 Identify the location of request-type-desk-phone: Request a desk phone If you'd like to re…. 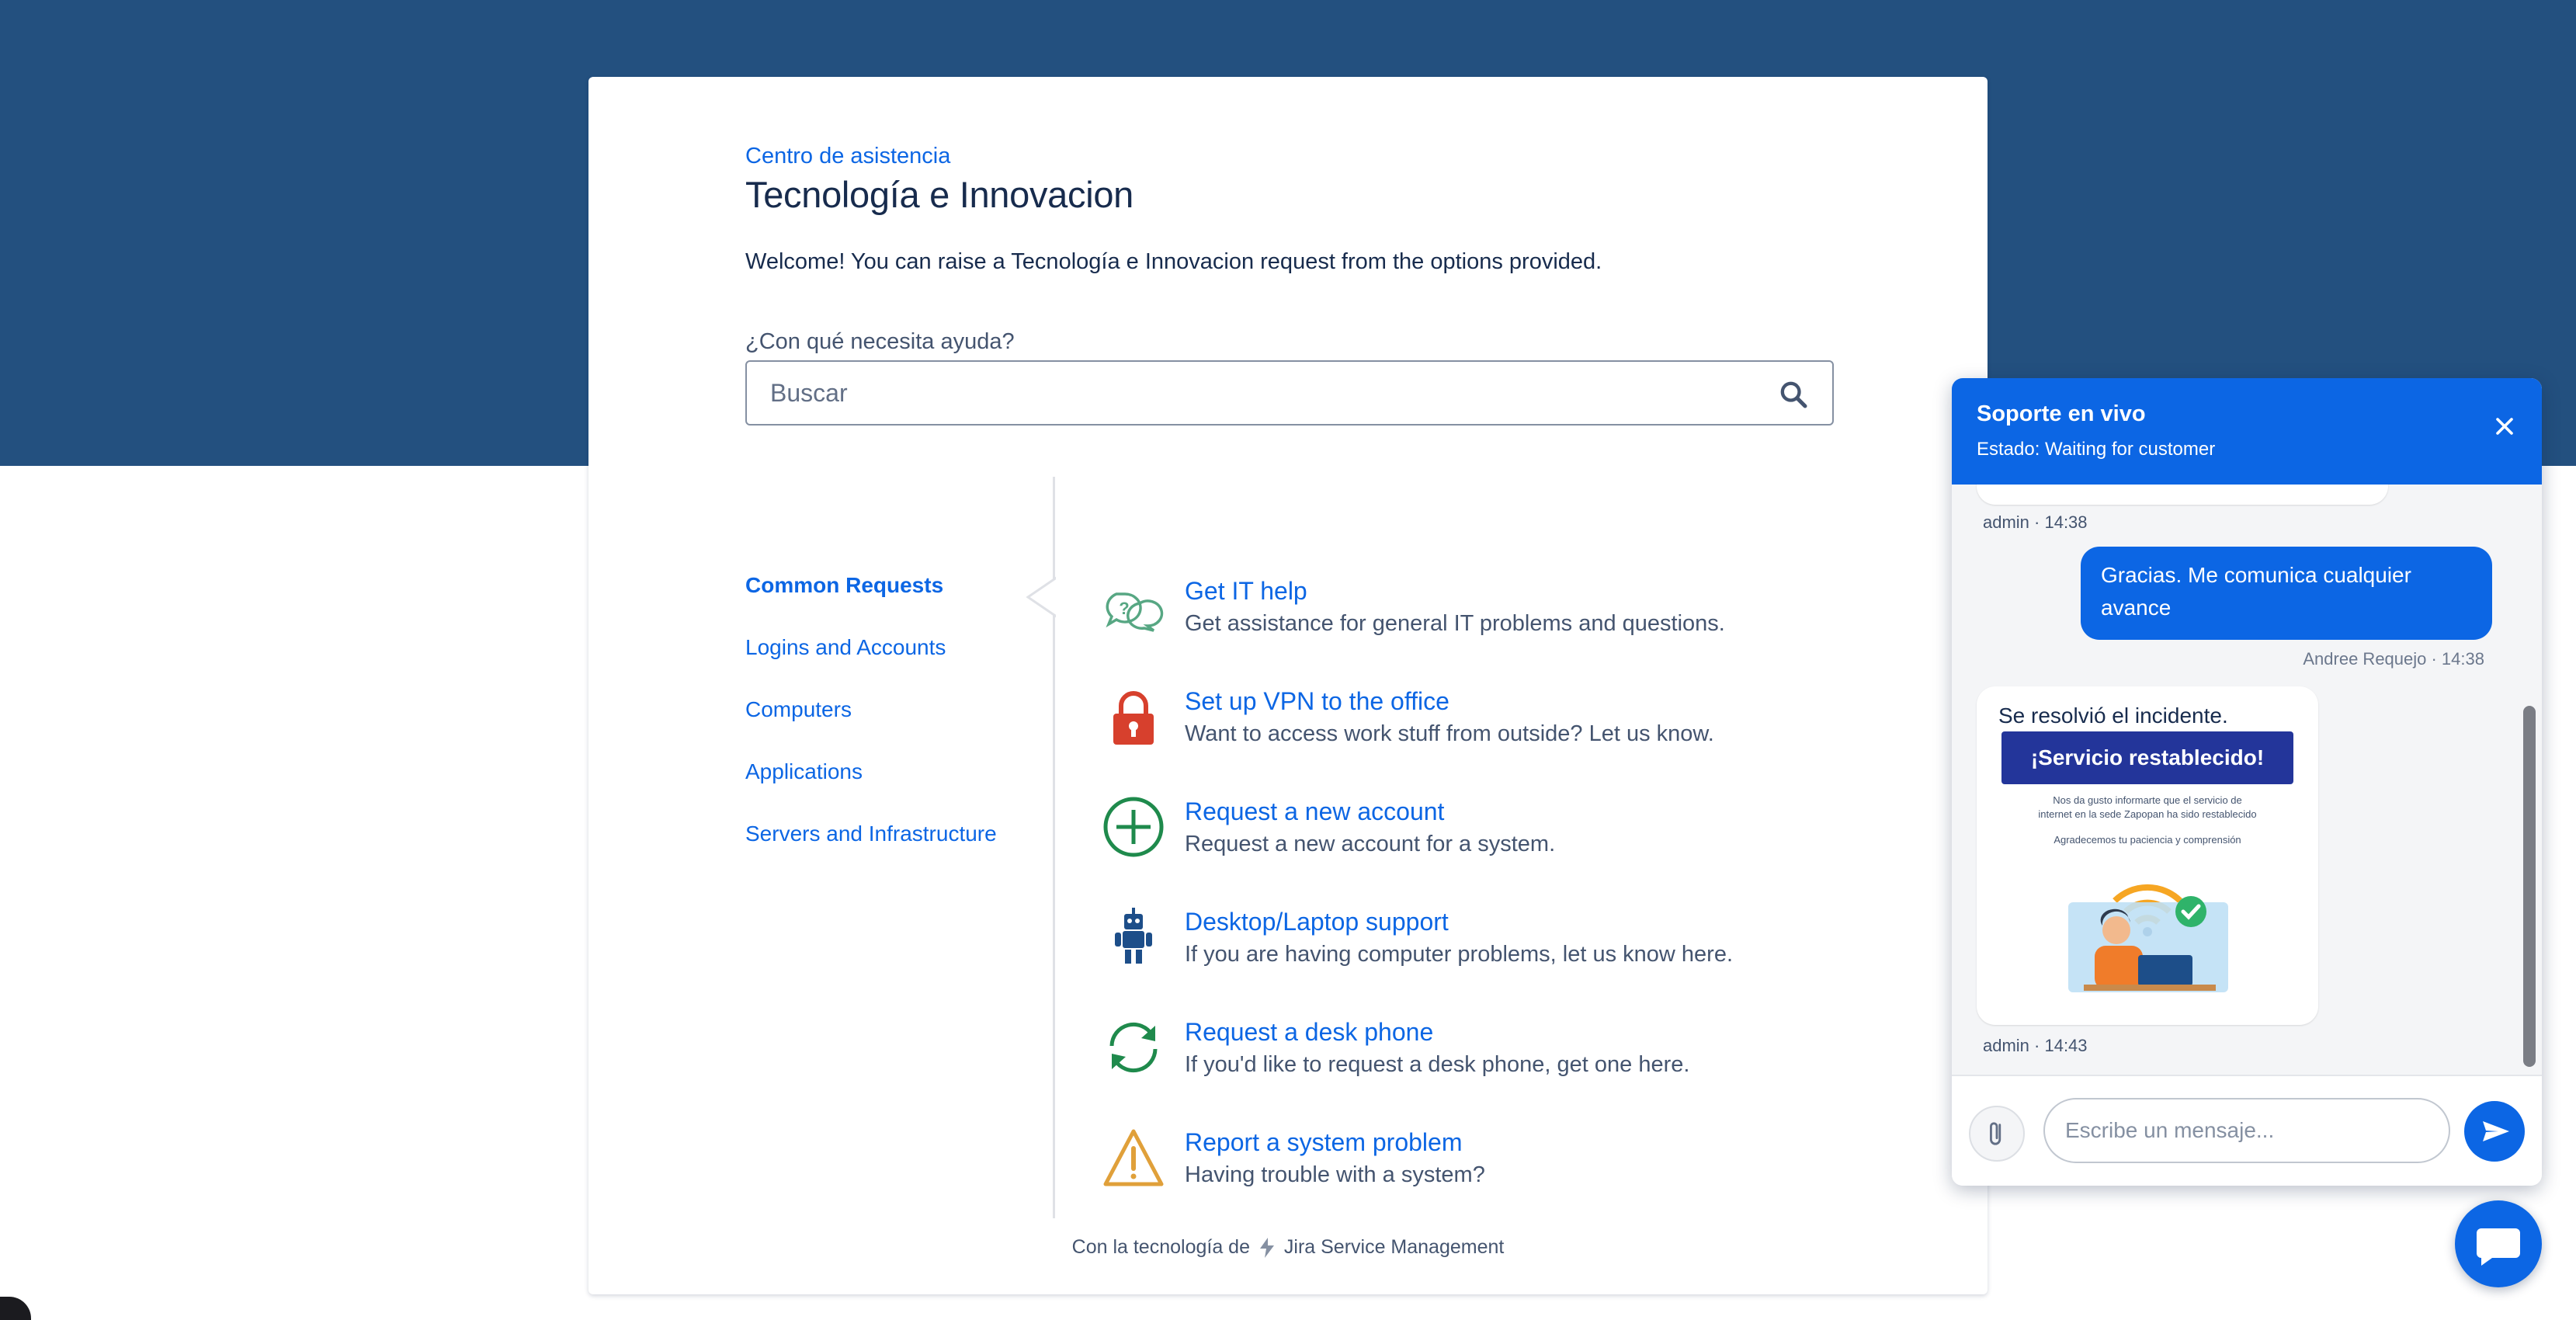
(1450, 1070).